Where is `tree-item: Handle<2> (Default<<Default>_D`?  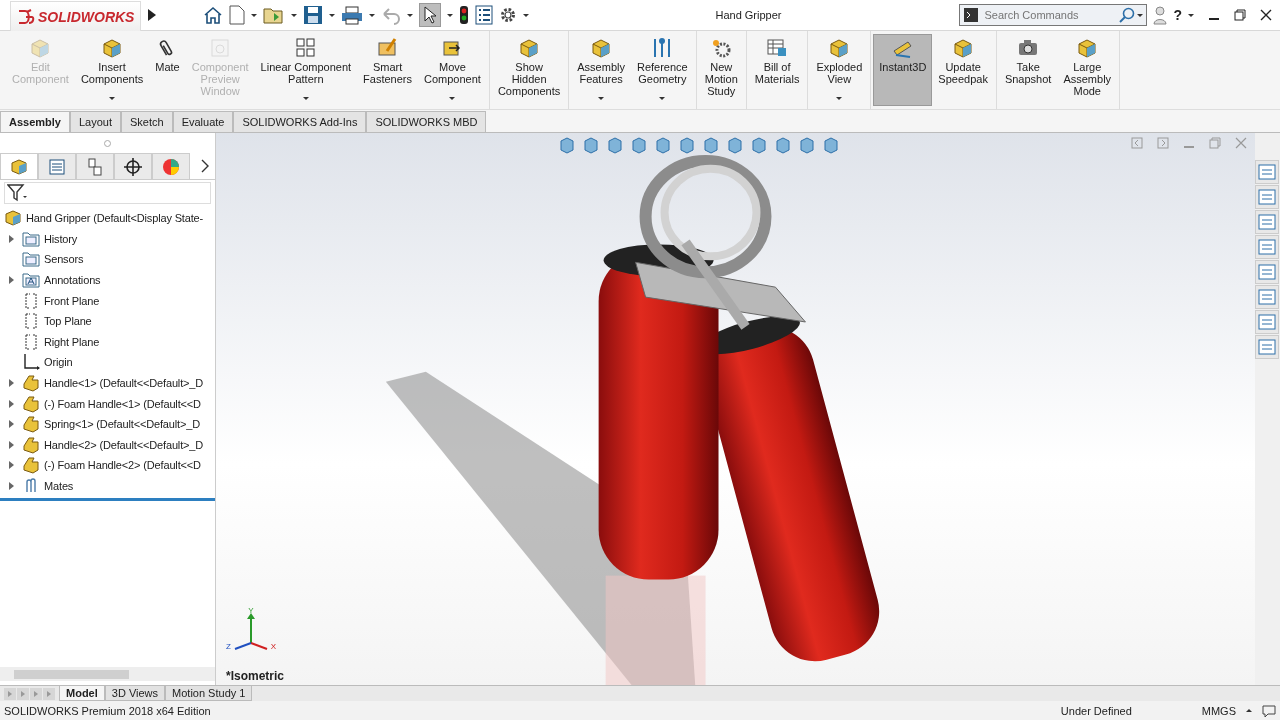
tree-item: Handle<2> (Default<<Default>_D is located at coordinates (124, 444).